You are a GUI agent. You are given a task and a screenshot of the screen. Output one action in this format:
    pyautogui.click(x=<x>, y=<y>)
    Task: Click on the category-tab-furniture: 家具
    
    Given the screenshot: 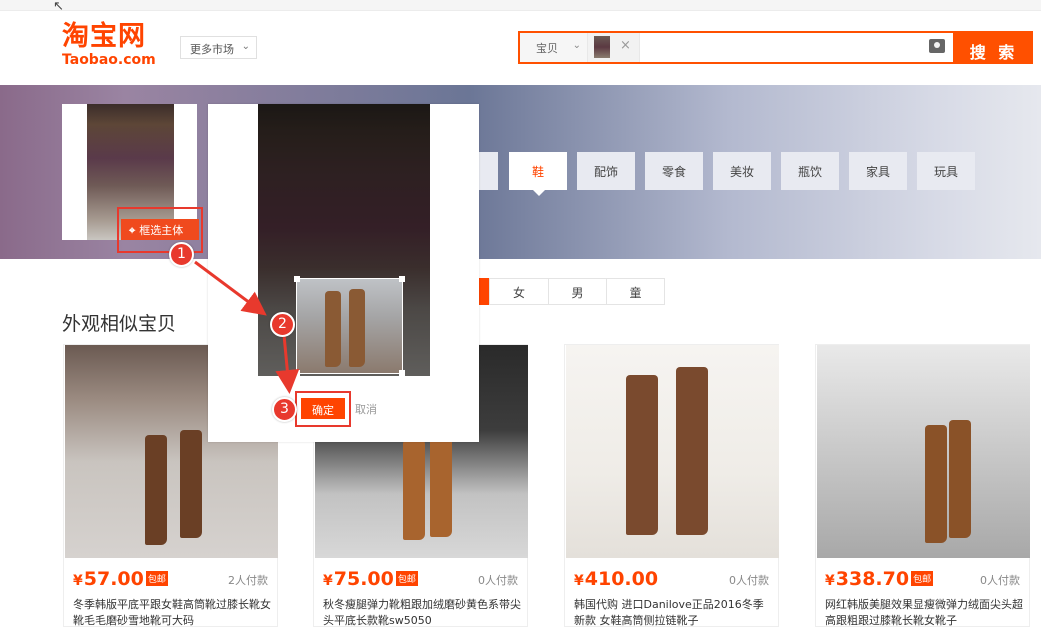 What is the action you would take?
    pyautogui.click(x=878, y=171)
    